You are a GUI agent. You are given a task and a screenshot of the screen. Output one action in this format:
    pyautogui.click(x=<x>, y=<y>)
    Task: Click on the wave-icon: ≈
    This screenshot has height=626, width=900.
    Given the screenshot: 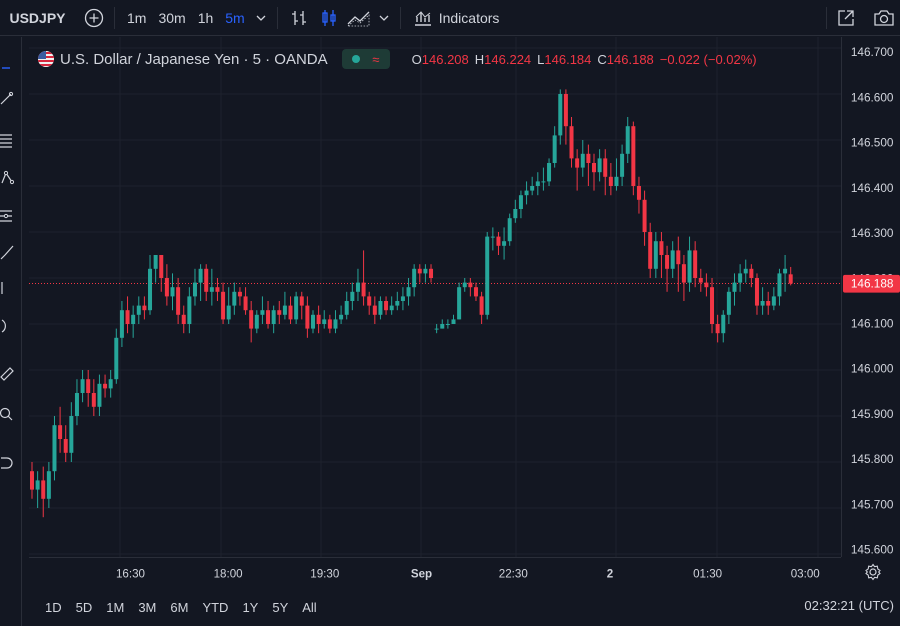 What is the action you would take?
    pyautogui.click(x=376, y=59)
    